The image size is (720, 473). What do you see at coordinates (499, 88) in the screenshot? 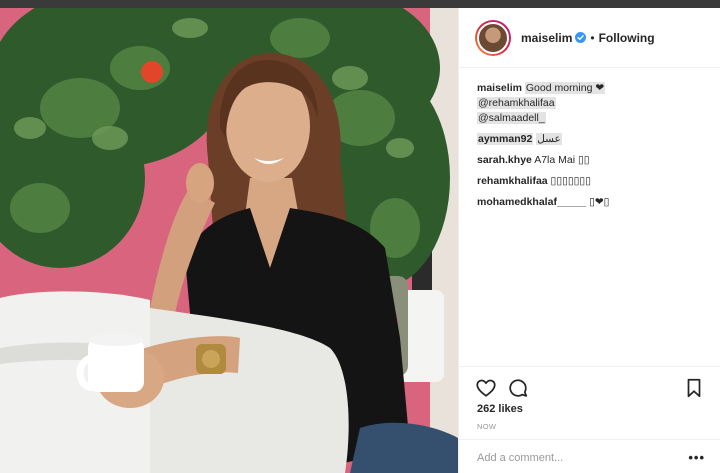
I see `caption-username: maiselim` at bounding box center [499, 88].